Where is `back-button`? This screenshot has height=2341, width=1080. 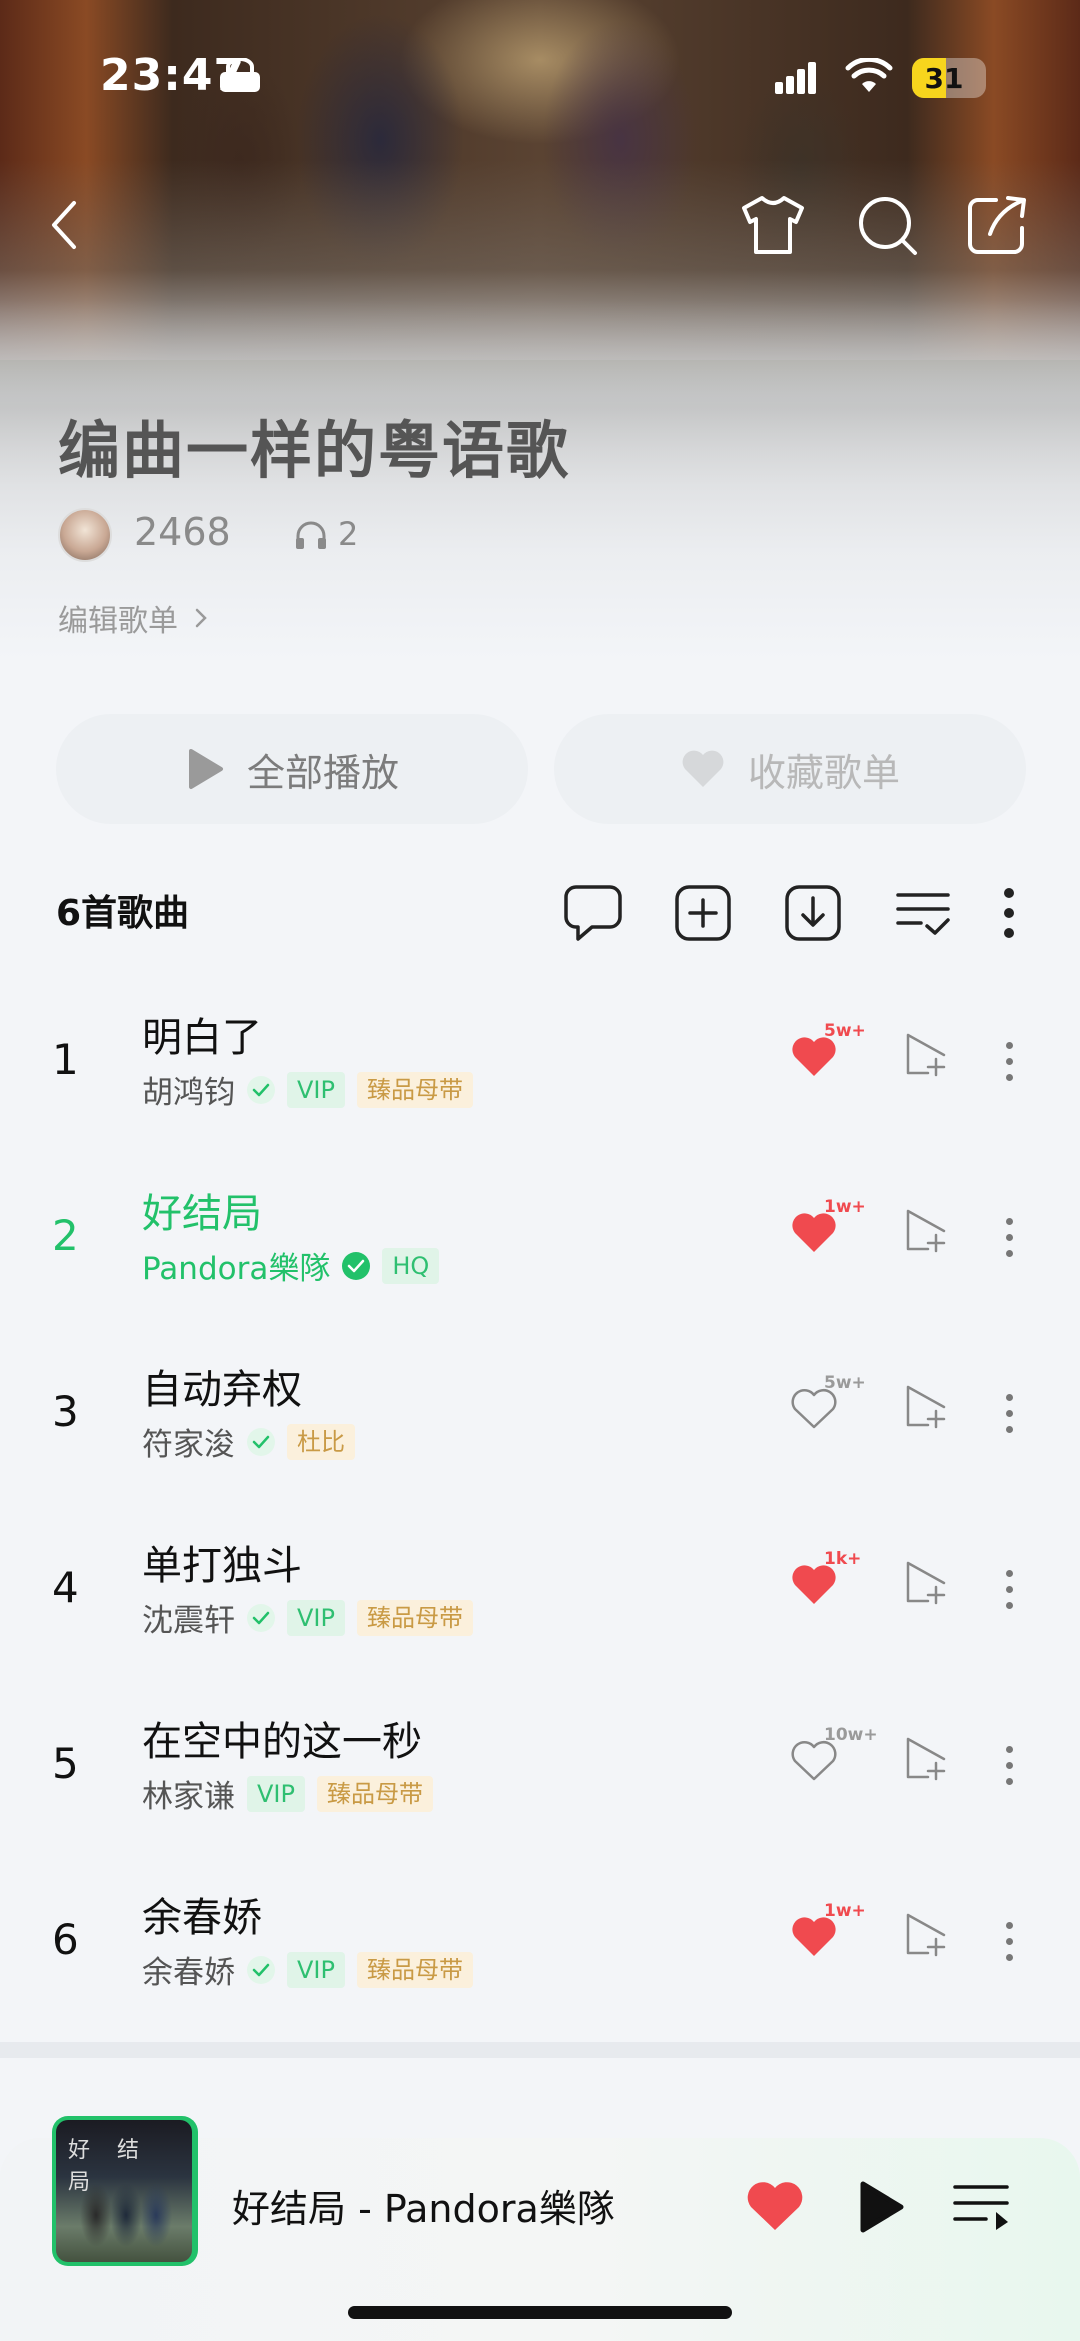
back-button is located at coordinates (65, 225).